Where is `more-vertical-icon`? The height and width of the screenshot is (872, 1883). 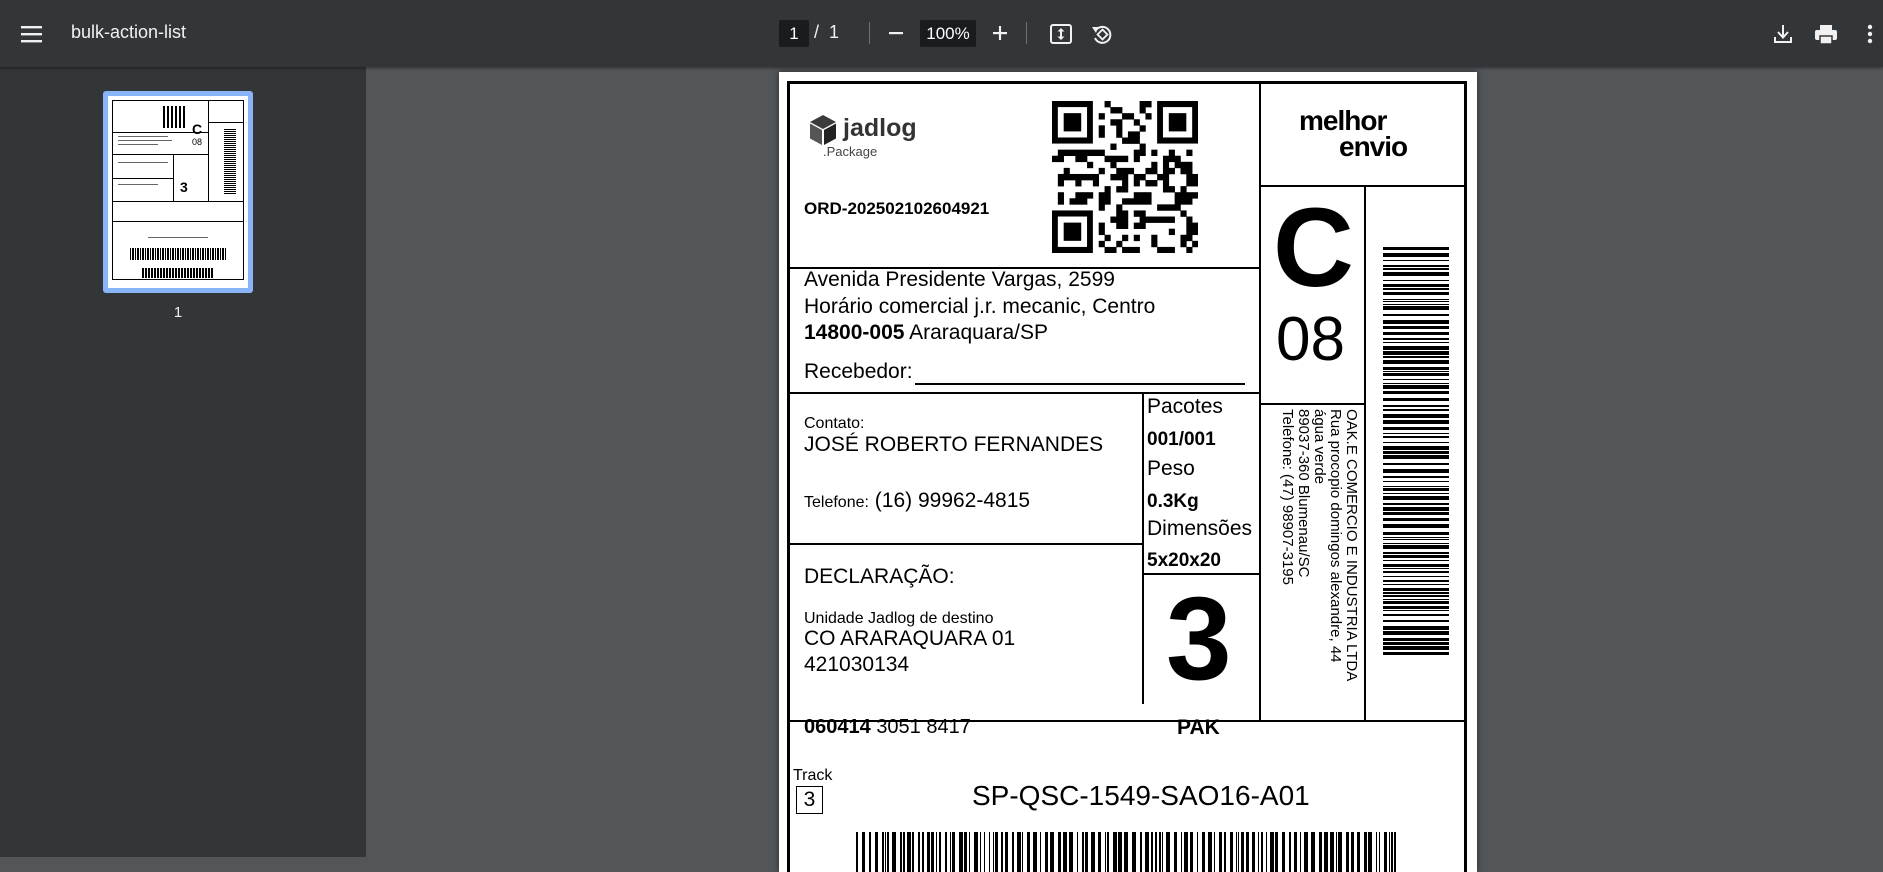 more-vertical-icon is located at coordinates (1870, 34).